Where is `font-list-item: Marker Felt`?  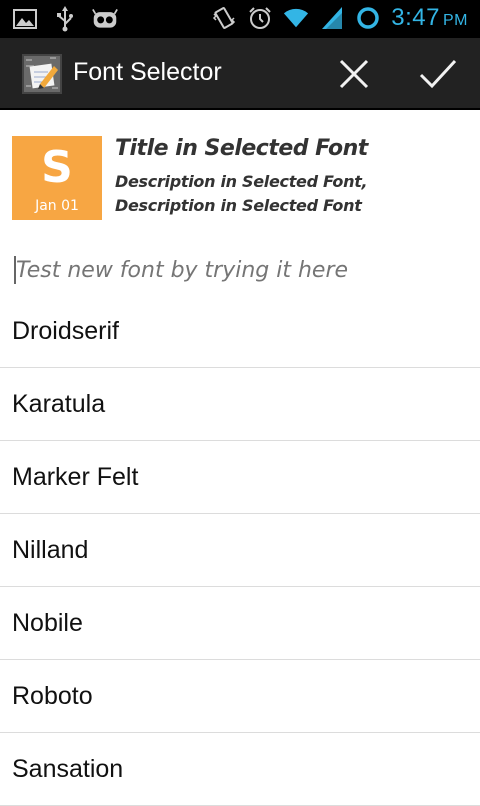
font-list-item: Marker Felt is located at coordinates (240, 477).